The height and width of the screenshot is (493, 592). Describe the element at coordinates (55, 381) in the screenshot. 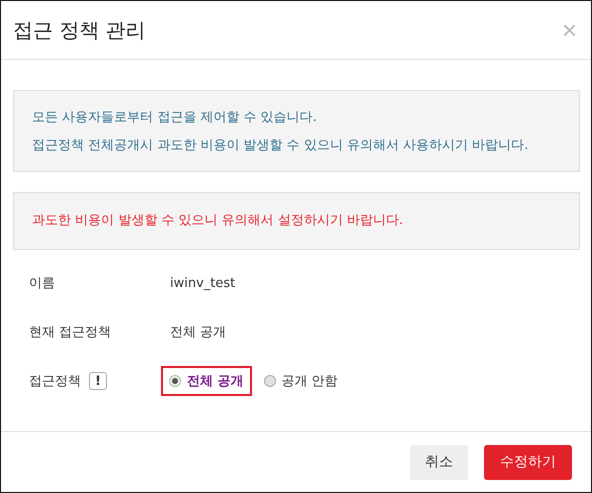

I see `field-label: 접근정책` at that location.